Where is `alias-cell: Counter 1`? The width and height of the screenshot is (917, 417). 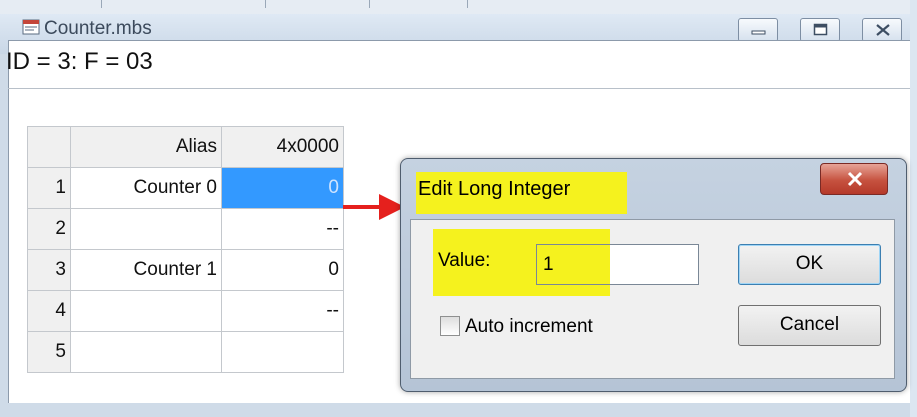 alias-cell: Counter 1 is located at coordinates (146, 270).